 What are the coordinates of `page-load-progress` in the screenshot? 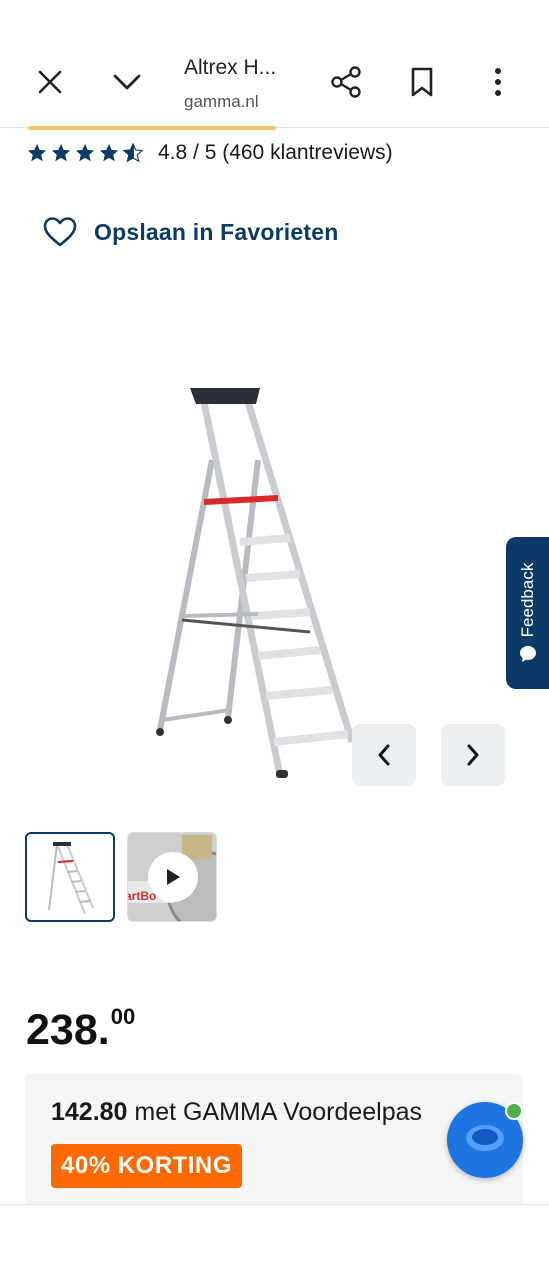 It's located at (152, 128).